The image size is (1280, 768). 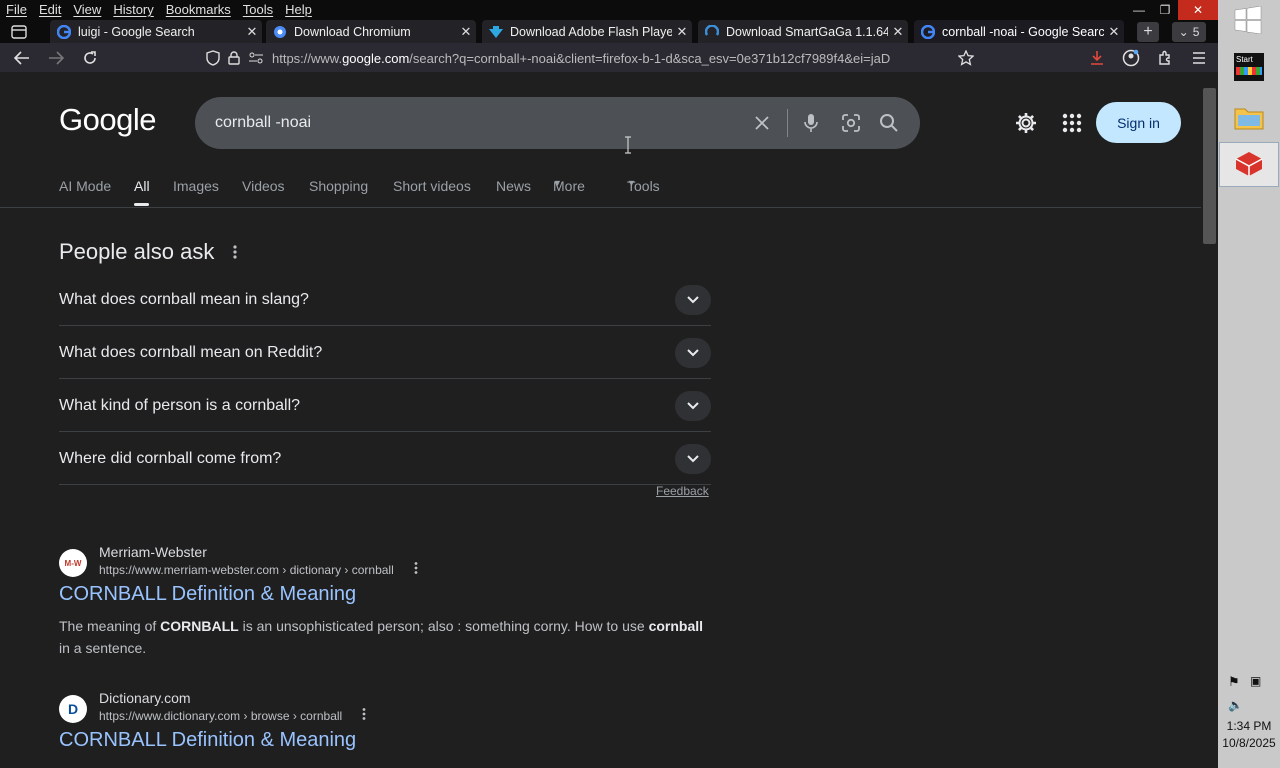 What do you see at coordinates (1249, 743) in the screenshot?
I see `clock-date: 10/8/2025` at bounding box center [1249, 743].